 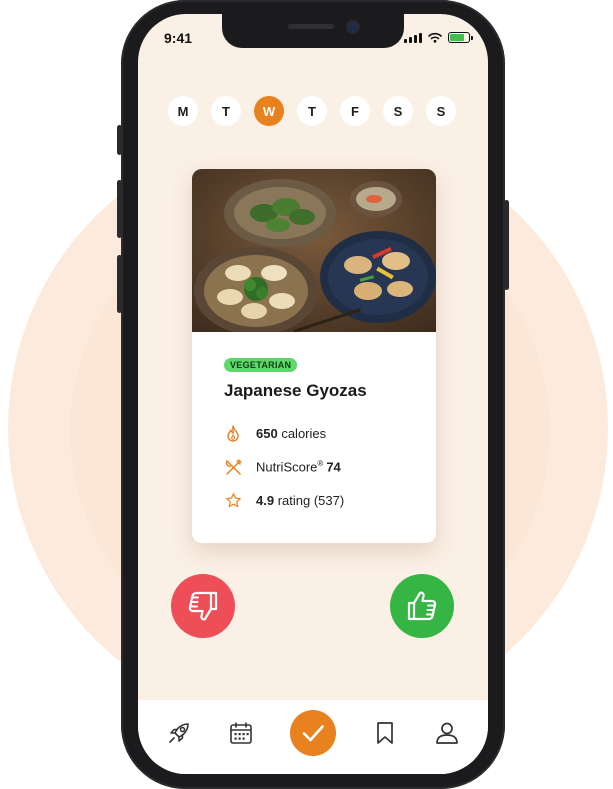 I want to click on bookmark-icon, so click(x=385, y=733).